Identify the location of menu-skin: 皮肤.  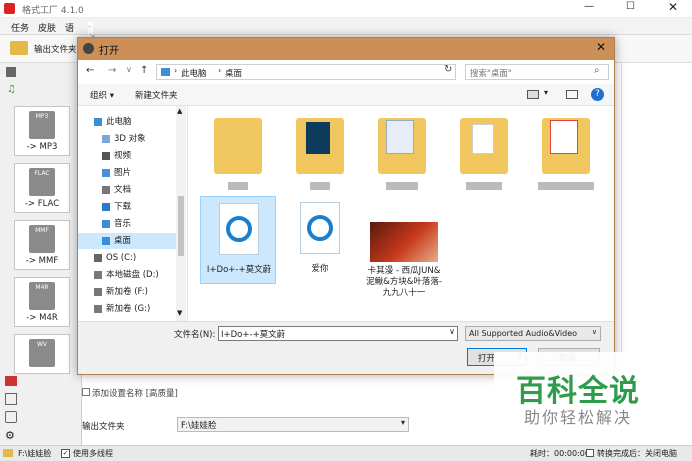
(47, 27).